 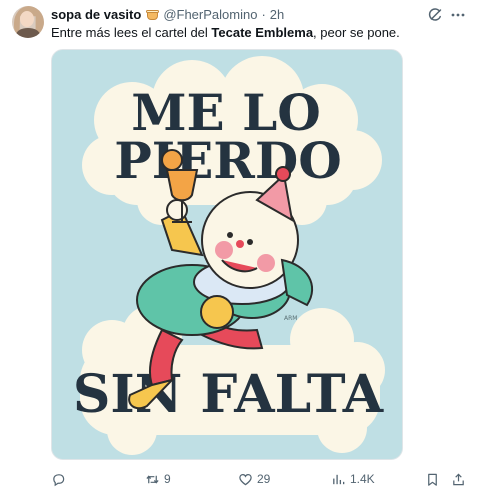 I want to click on views-chart-icon, so click(x=339, y=479).